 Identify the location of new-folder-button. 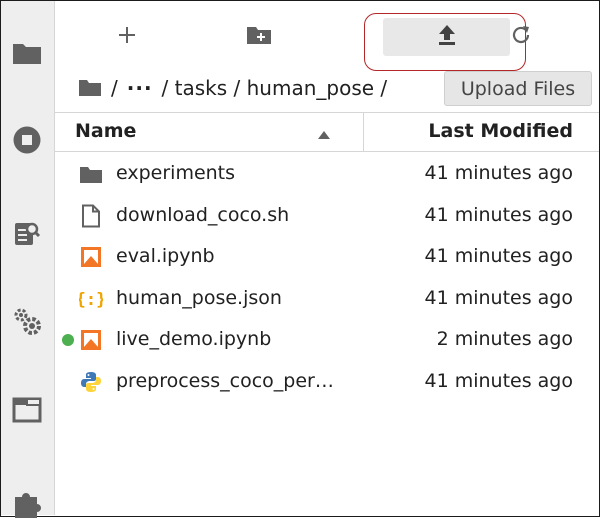
(259, 37).